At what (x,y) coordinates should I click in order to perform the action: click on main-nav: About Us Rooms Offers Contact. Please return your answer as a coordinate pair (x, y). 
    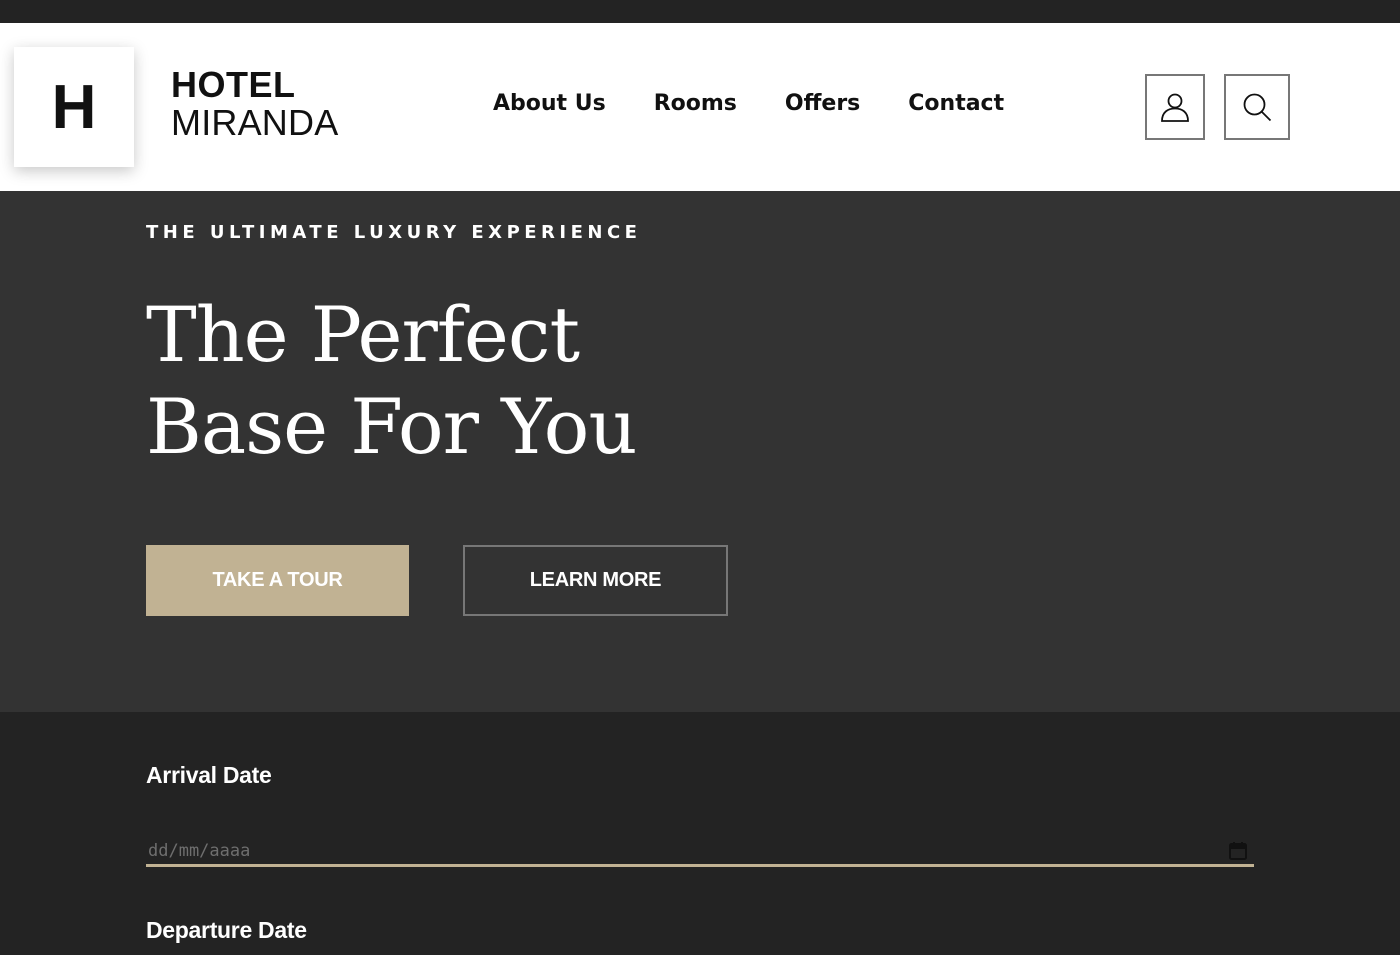
    Looking at the image, I should click on (748, 103).